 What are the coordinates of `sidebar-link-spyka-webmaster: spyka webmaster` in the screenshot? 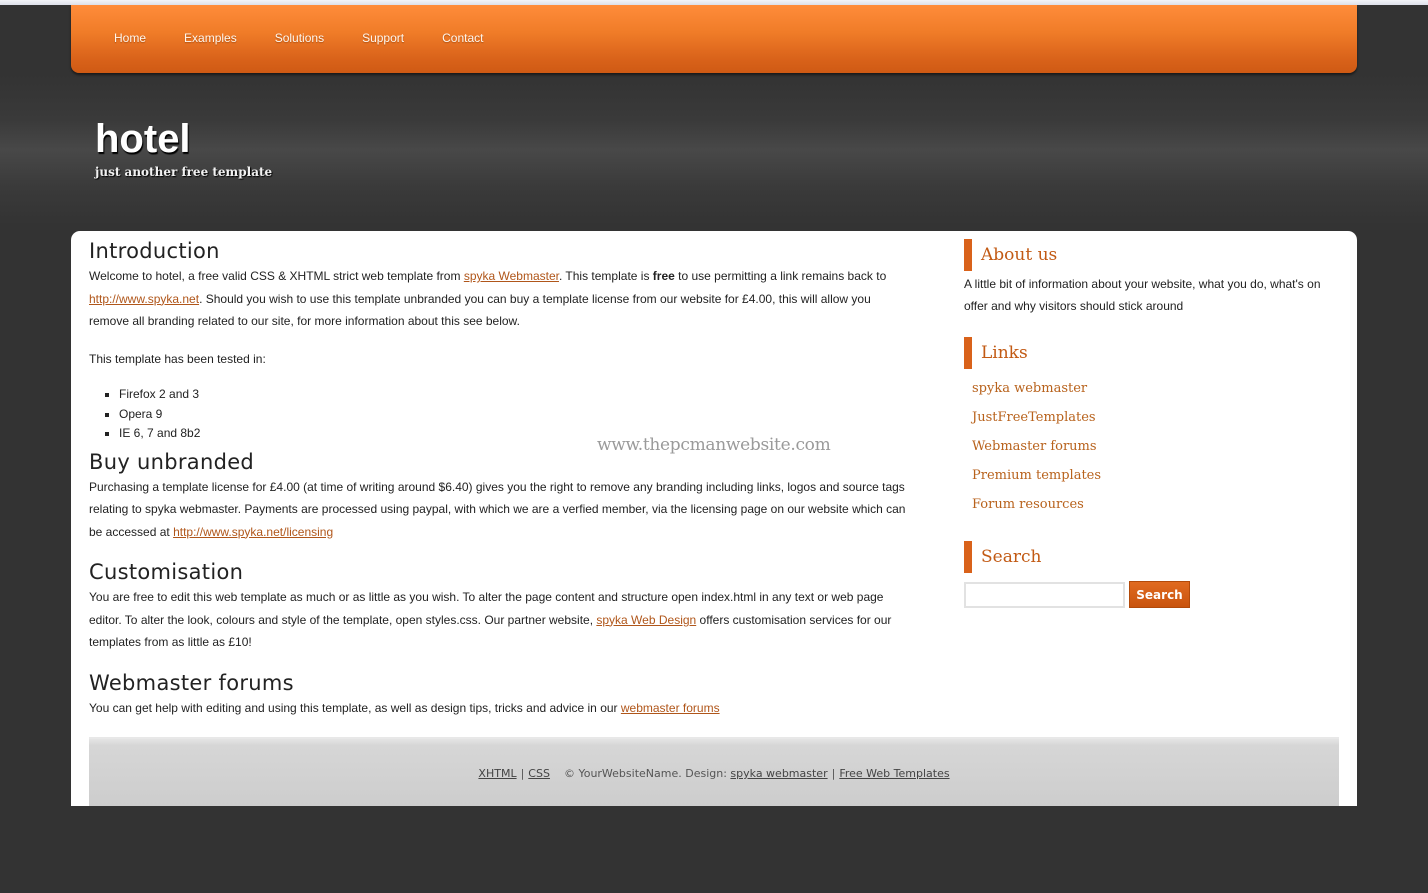 It's located at (1029, 388).